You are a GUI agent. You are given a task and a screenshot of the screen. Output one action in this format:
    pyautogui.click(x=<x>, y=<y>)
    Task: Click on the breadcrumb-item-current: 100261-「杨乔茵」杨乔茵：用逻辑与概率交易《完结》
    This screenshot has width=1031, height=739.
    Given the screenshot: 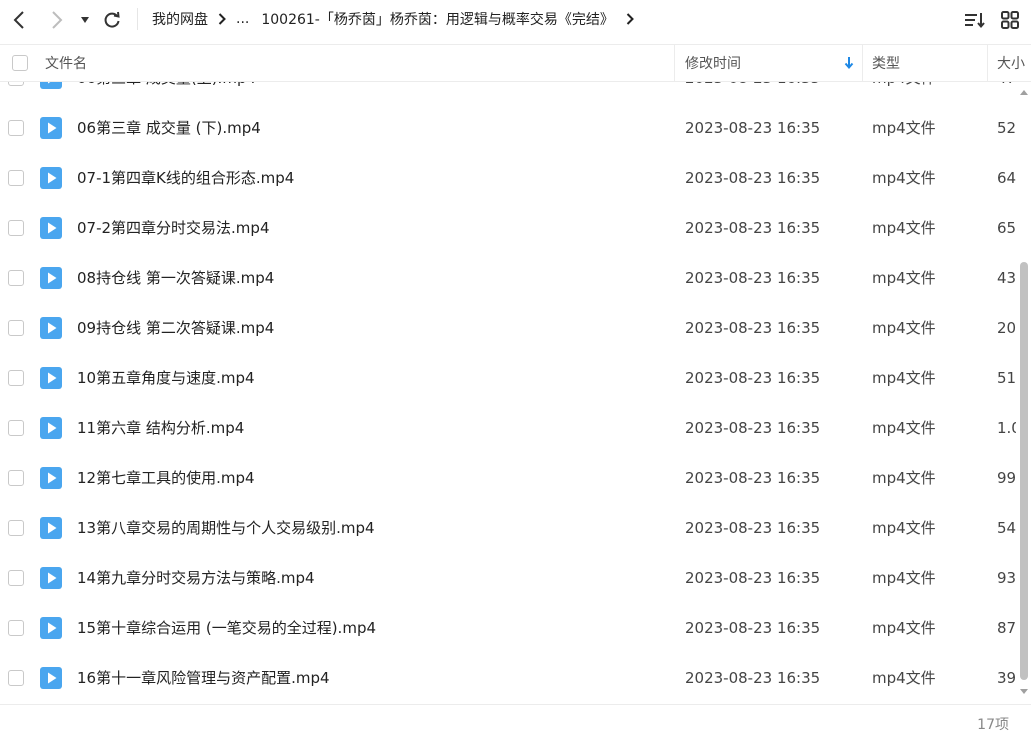 What is the action you would take?
    pyautogui.click(x=437, y=19)
    